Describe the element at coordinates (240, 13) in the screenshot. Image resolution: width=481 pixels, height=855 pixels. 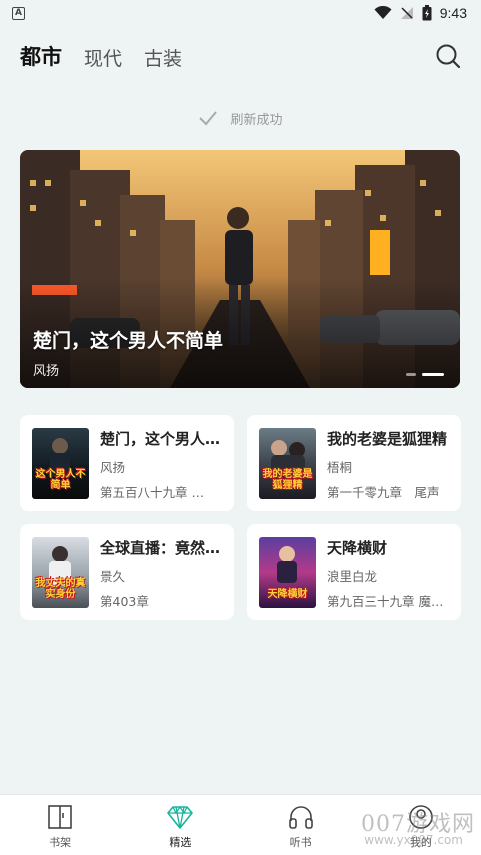
I see `status-bar: A 9:43` at that location.